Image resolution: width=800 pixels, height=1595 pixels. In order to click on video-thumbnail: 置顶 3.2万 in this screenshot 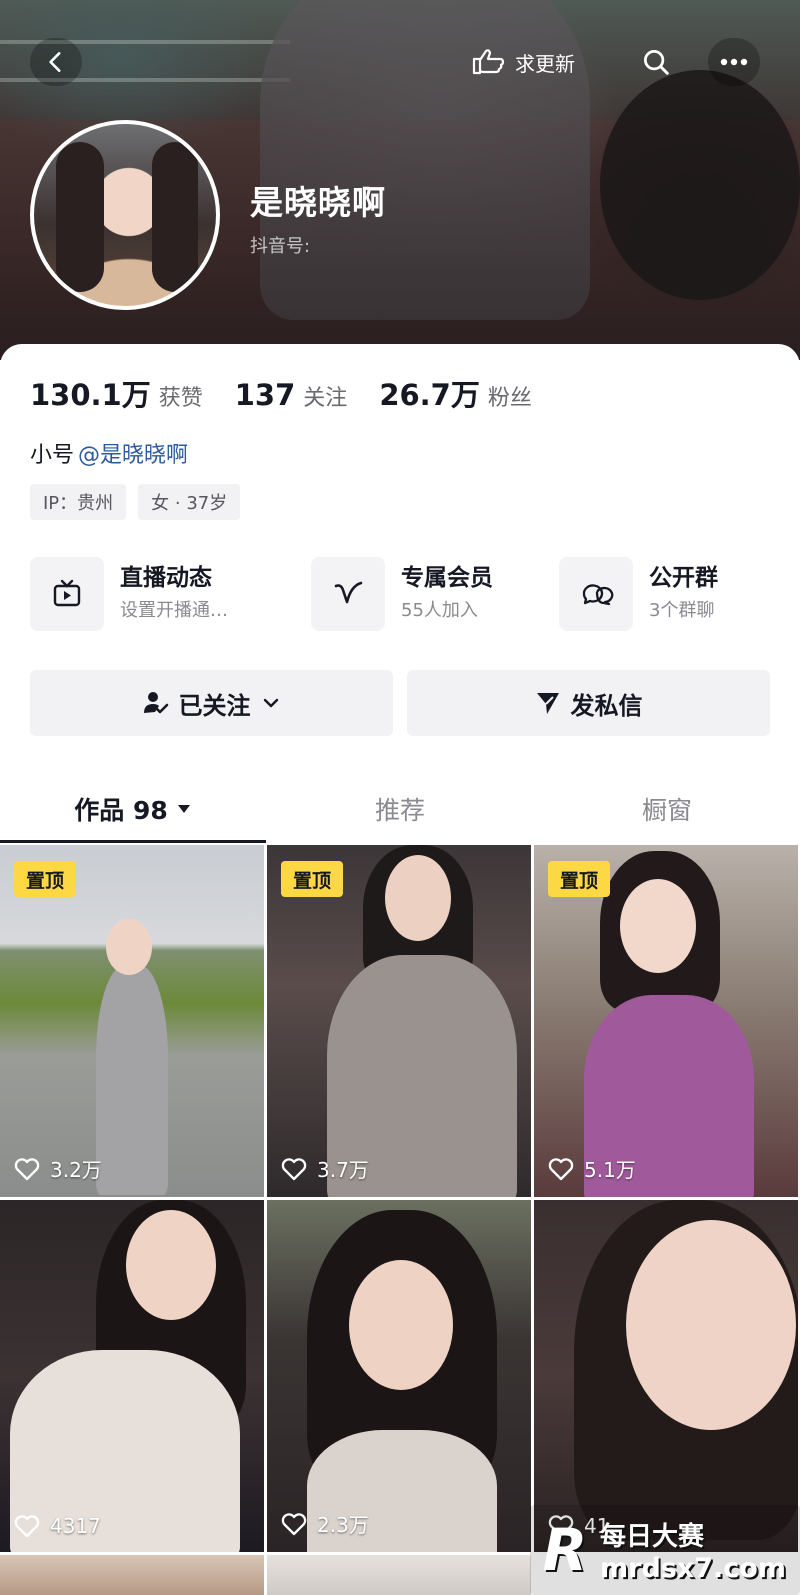, I will do `click(132, 1021)`.